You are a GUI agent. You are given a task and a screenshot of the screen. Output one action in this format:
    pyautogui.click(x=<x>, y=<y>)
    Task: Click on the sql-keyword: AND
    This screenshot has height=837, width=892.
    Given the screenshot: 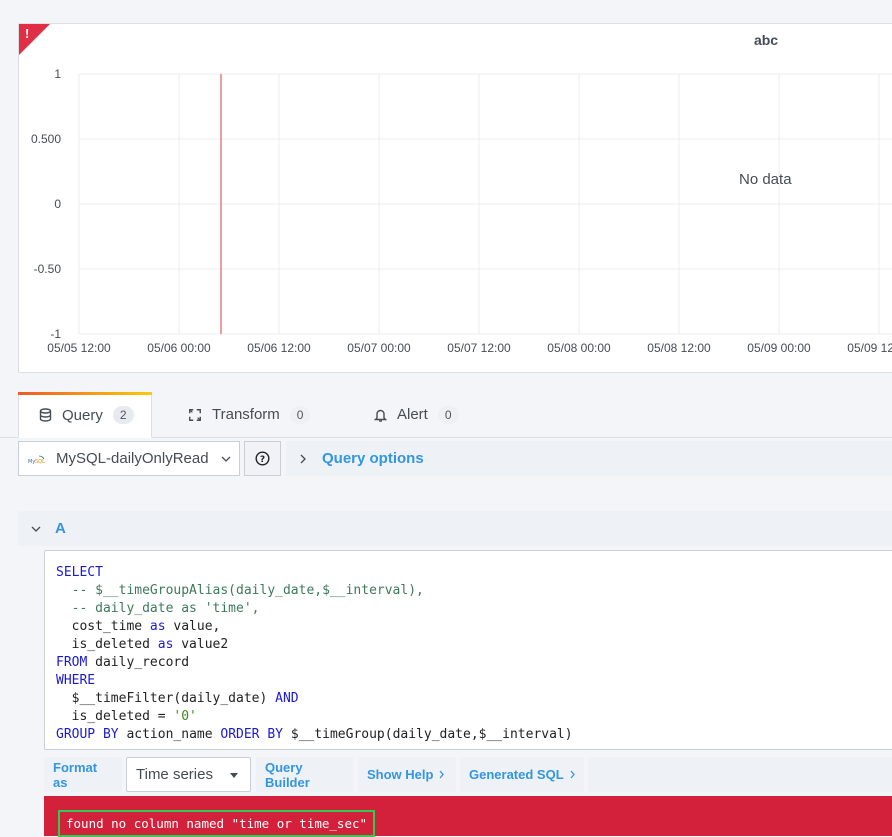 What is the action you would take?
    pyautogui.click(x=287, y=698)
    